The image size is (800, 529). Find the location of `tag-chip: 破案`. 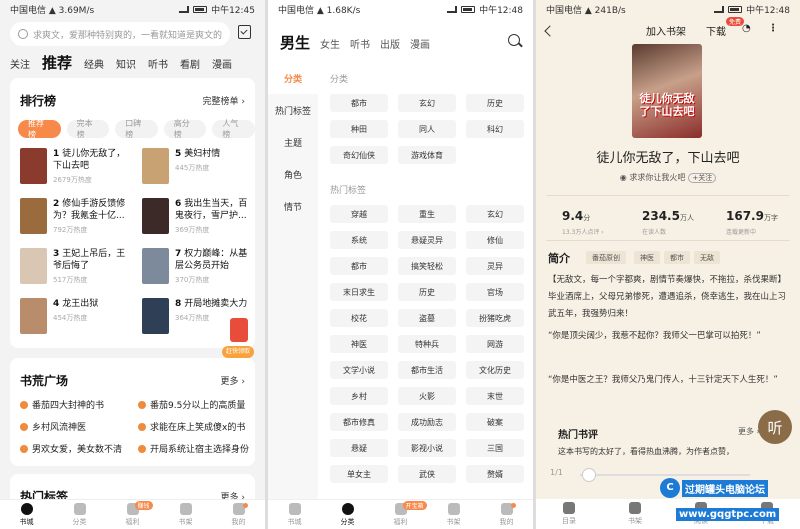

tag-chip: 破案 is located at coordinates (495, 422).